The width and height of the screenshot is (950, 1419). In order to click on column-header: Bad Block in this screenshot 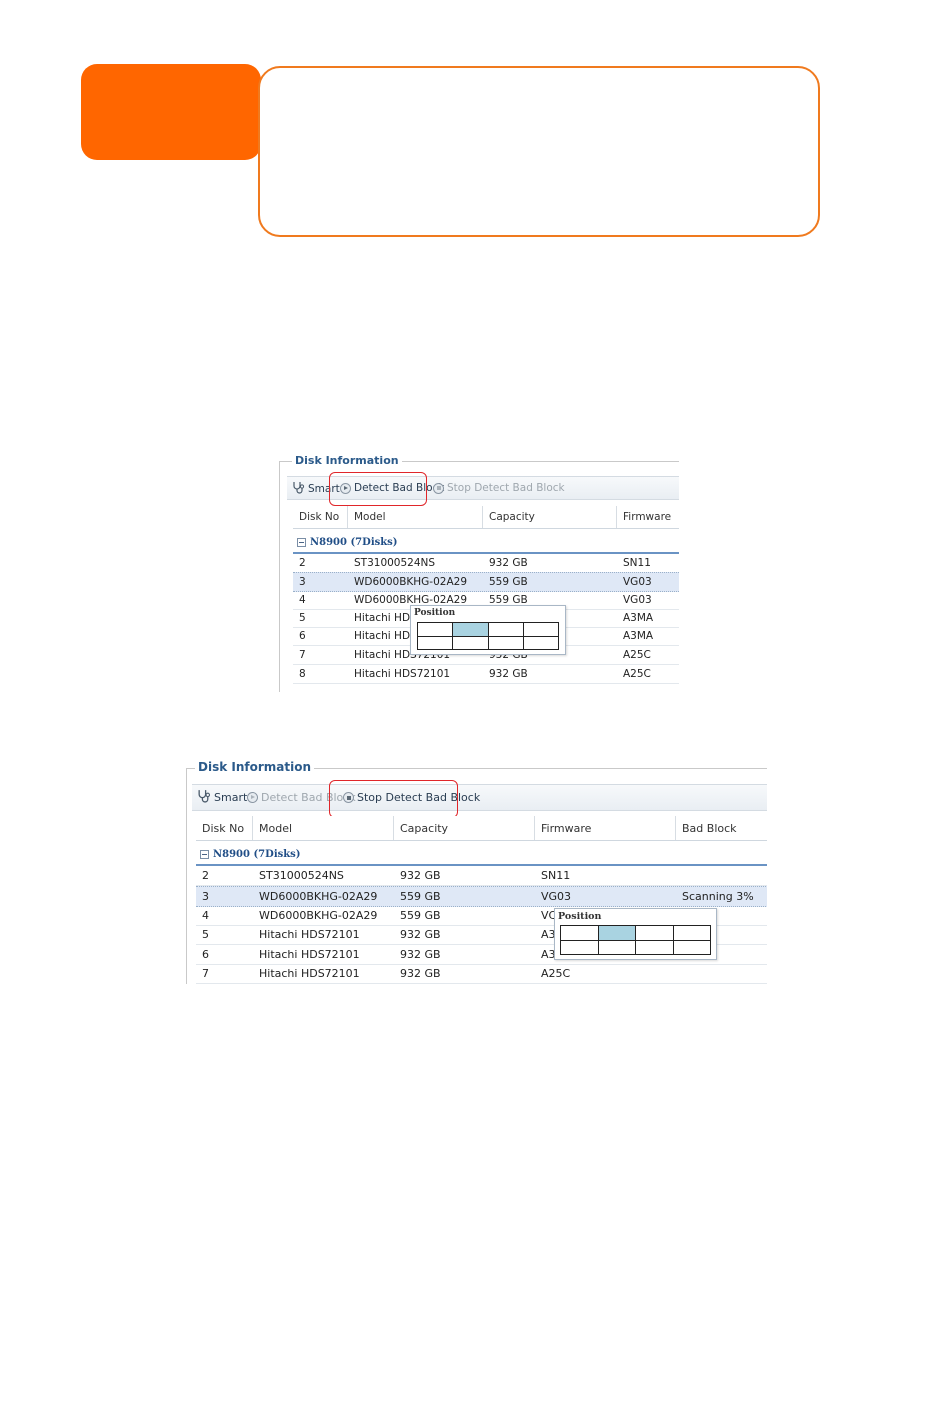, I will do `click(721, 828)`.